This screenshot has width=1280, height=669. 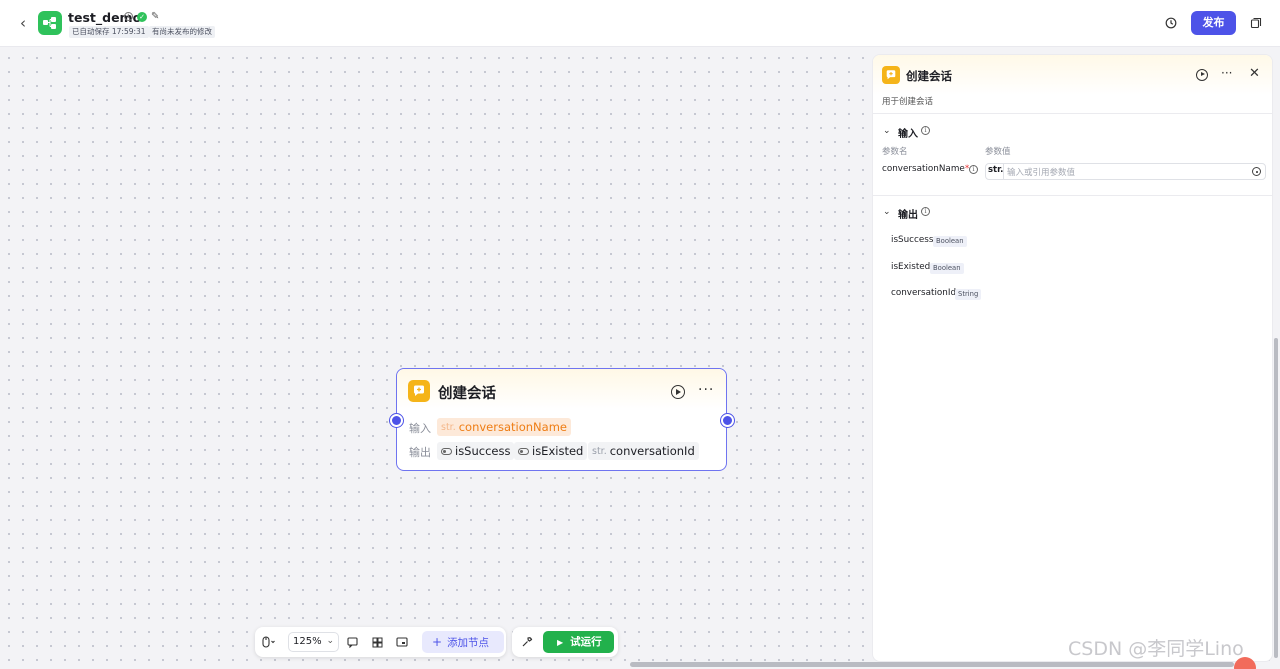 What do you see at coordinates (1256, 171) in the screenshot?
I see `variable-reference-icon` at bounding box center [1256, 171].